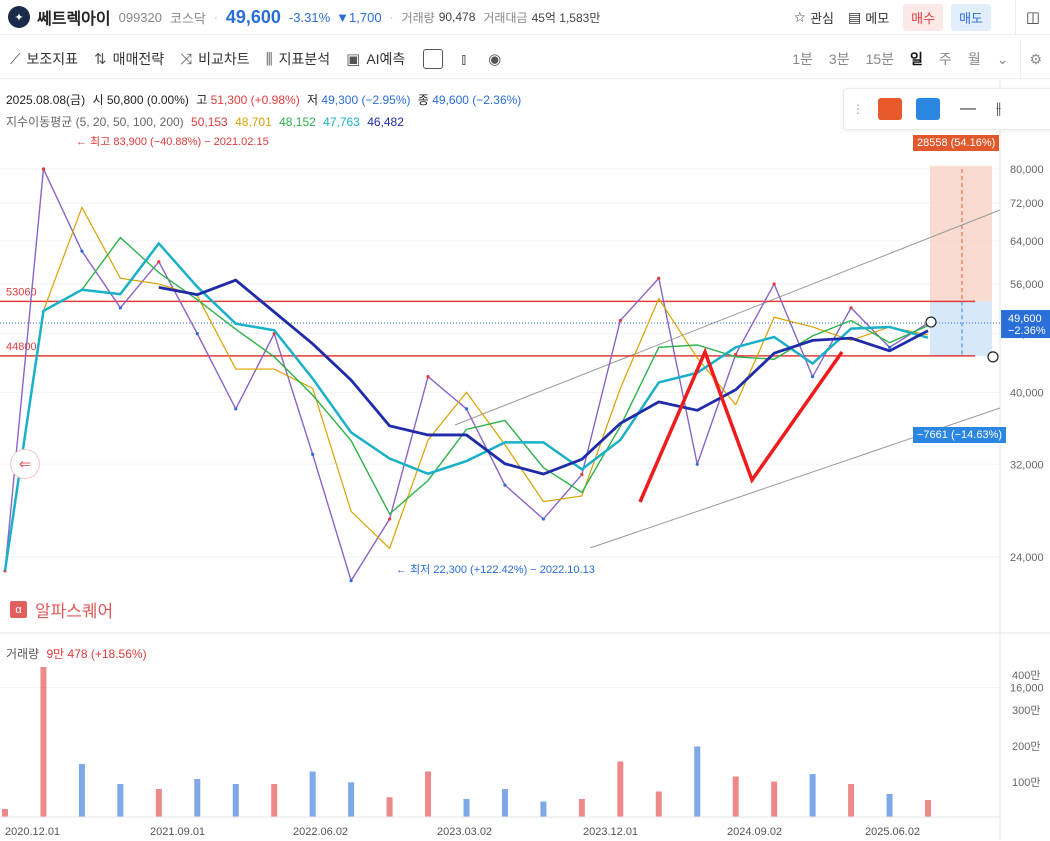 The image size is (1050, 841). I want to click on memo-button: ▤ 메모, so click(868, 17).